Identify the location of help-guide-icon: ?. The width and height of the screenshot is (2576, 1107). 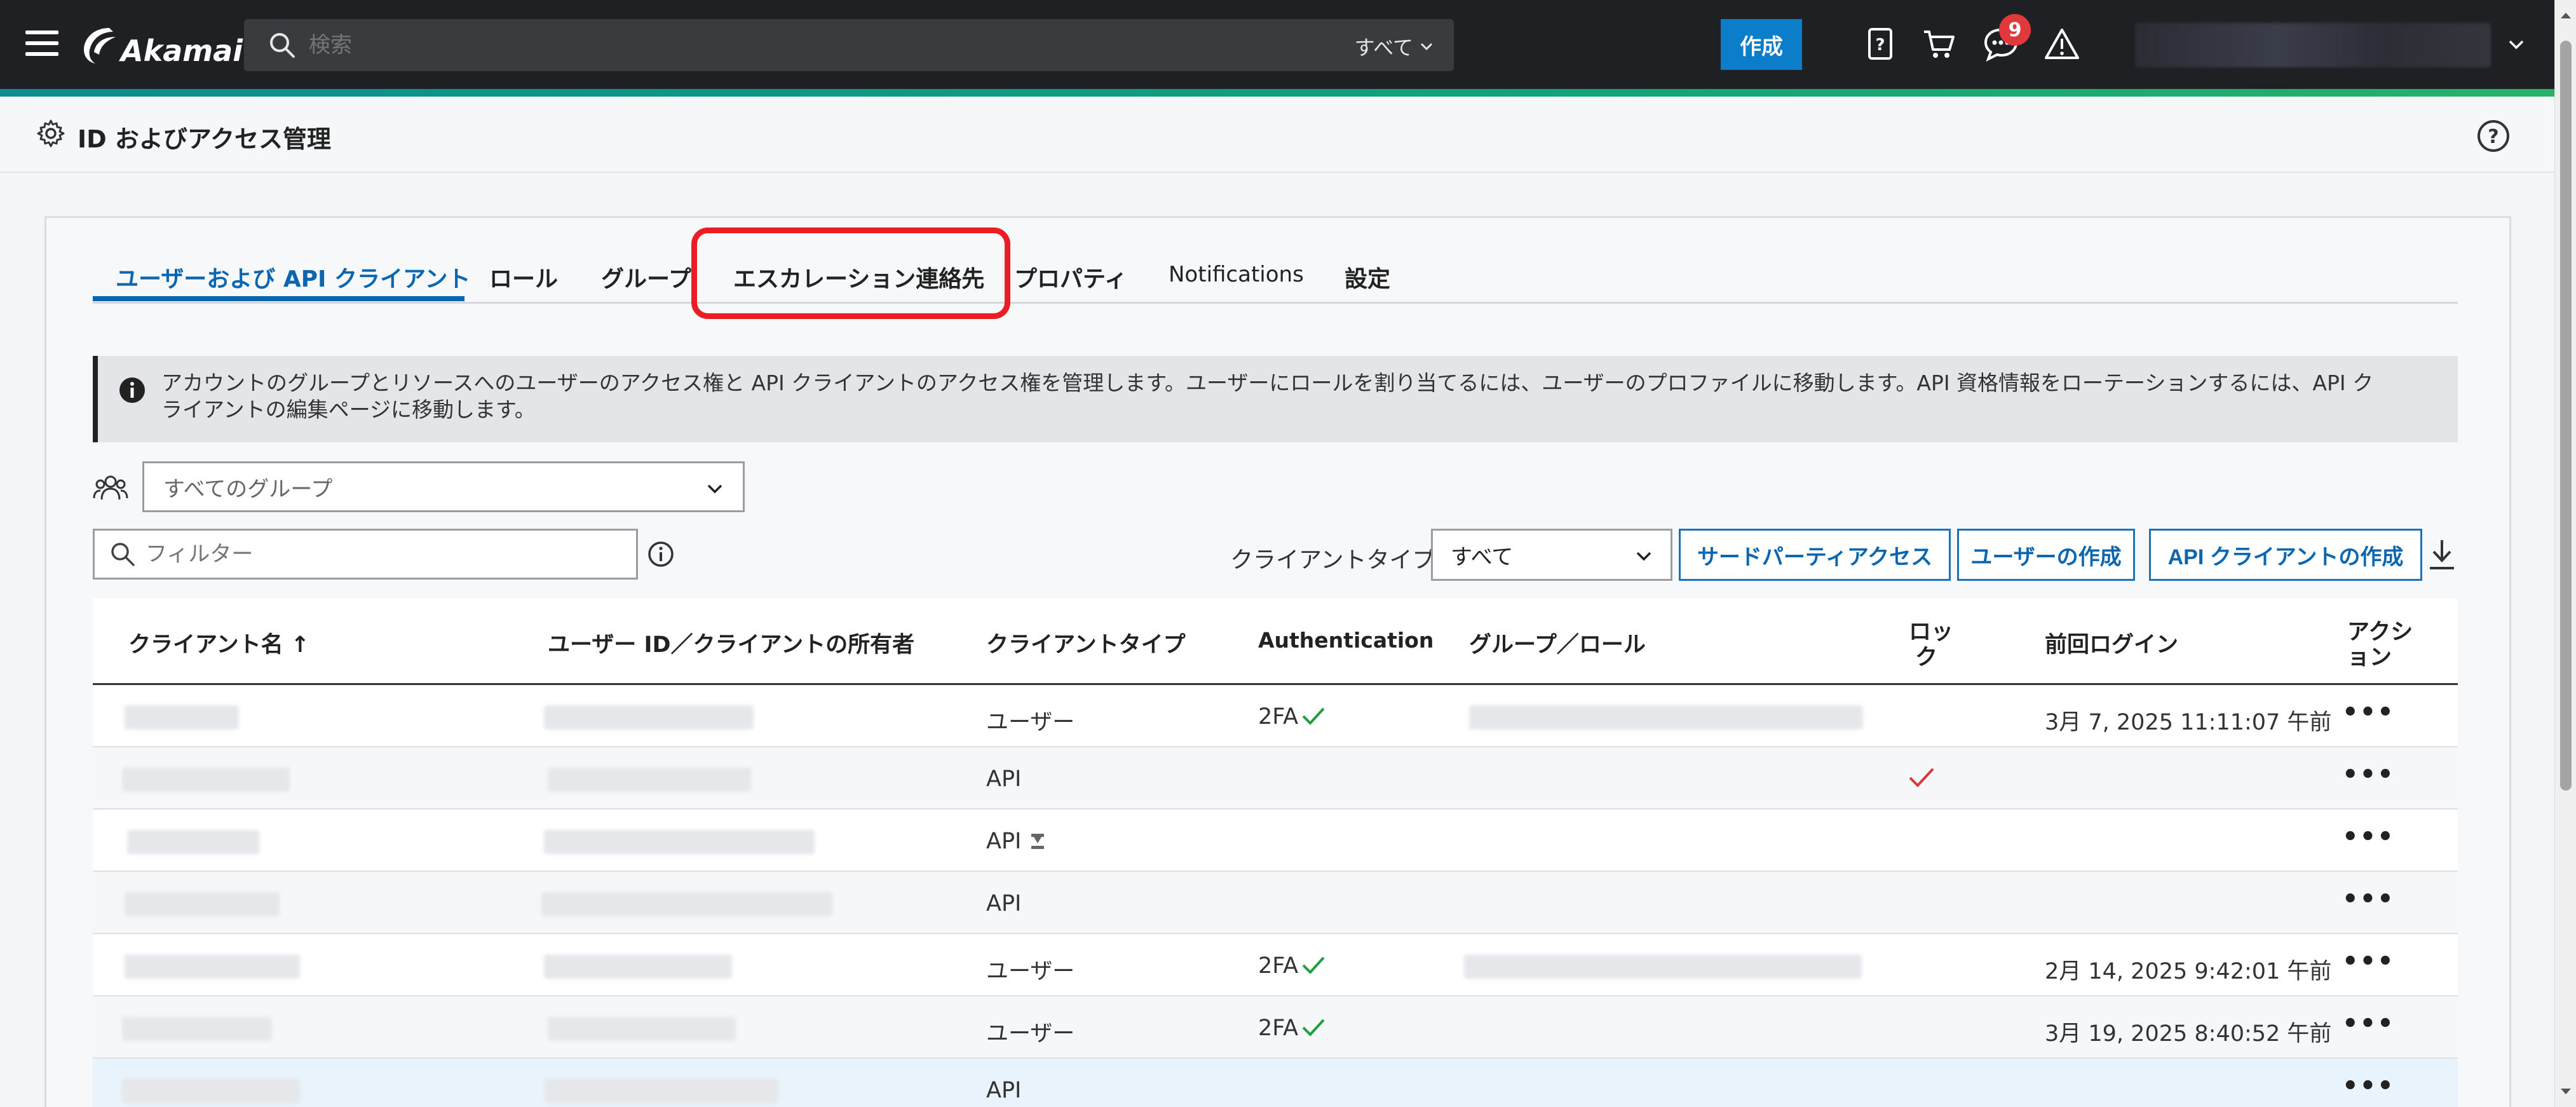
(1880, 44).